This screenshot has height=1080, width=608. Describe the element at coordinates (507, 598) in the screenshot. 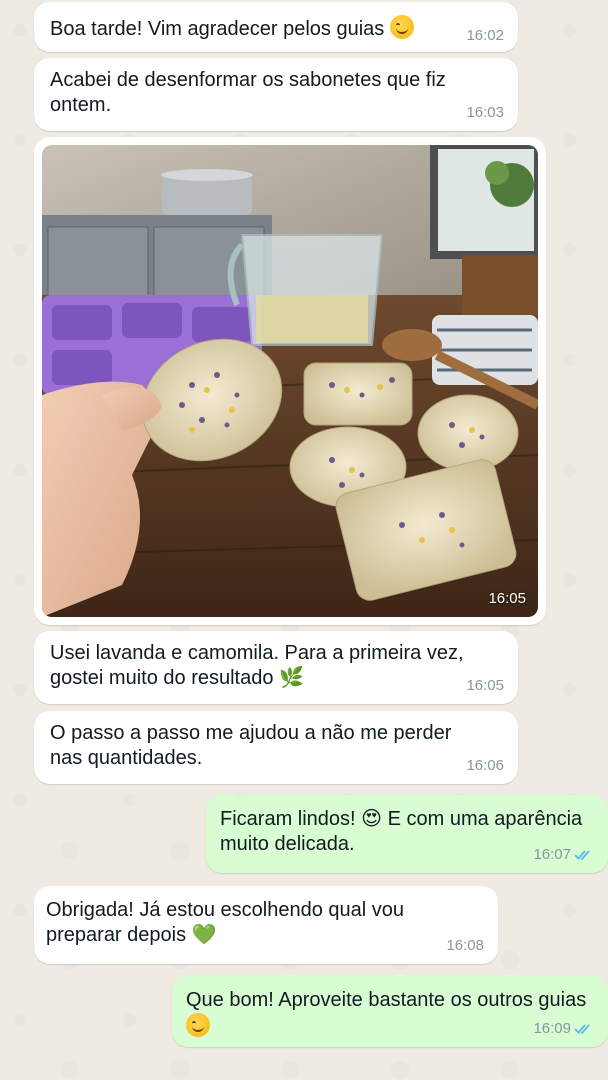

I see `photo-timestamp: 16:05` at that location.